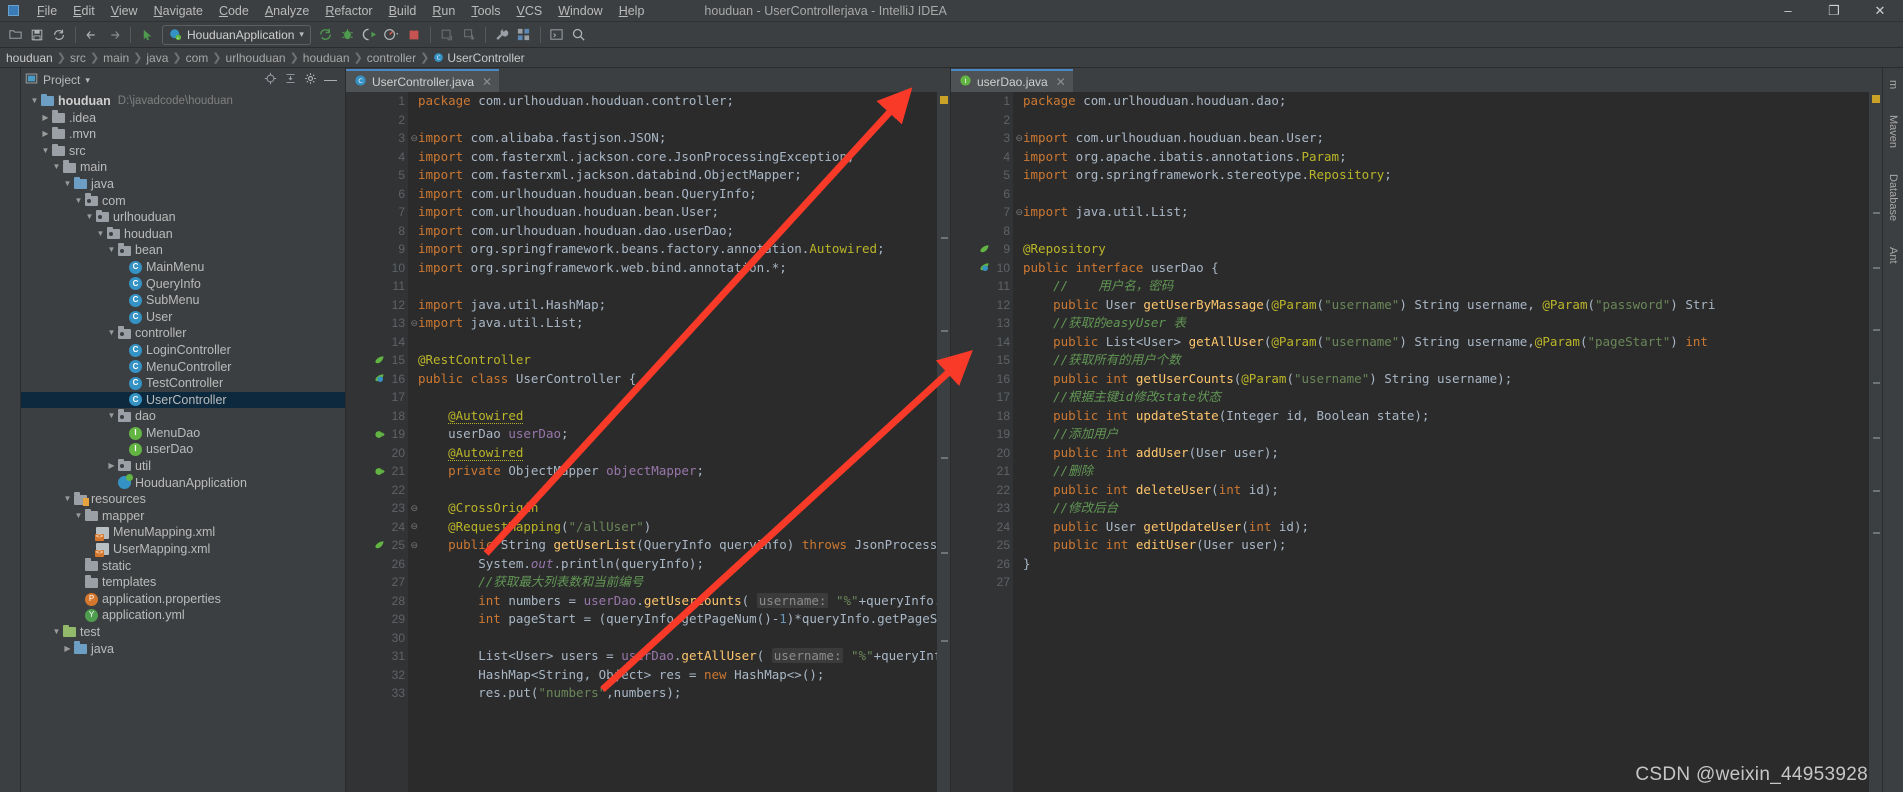  Describe the element at coordinates (326, 35) in the screenshot. I see `run-icon` at that location.